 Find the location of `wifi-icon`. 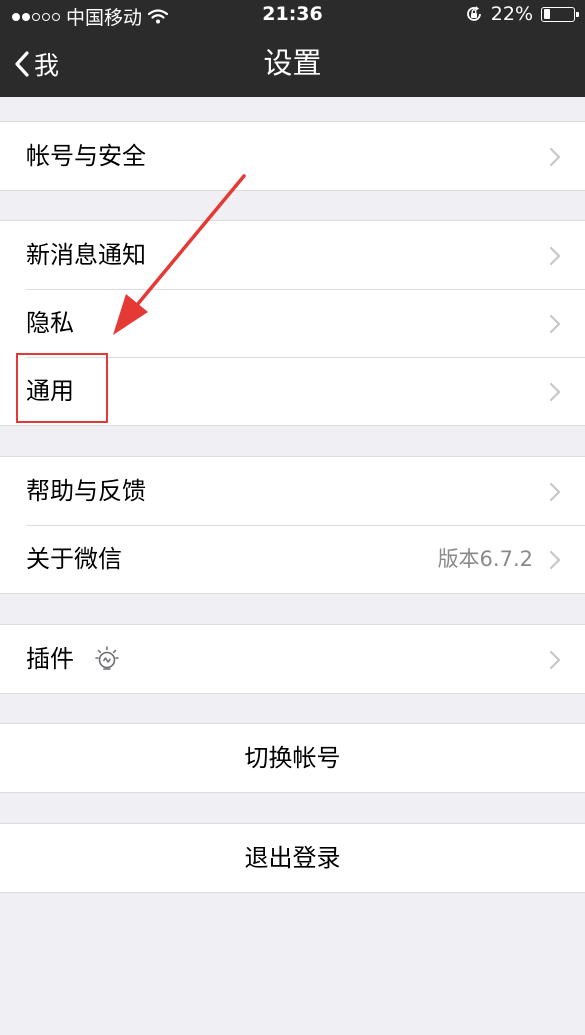

wifi-icon is located at coordinates (158, 16).